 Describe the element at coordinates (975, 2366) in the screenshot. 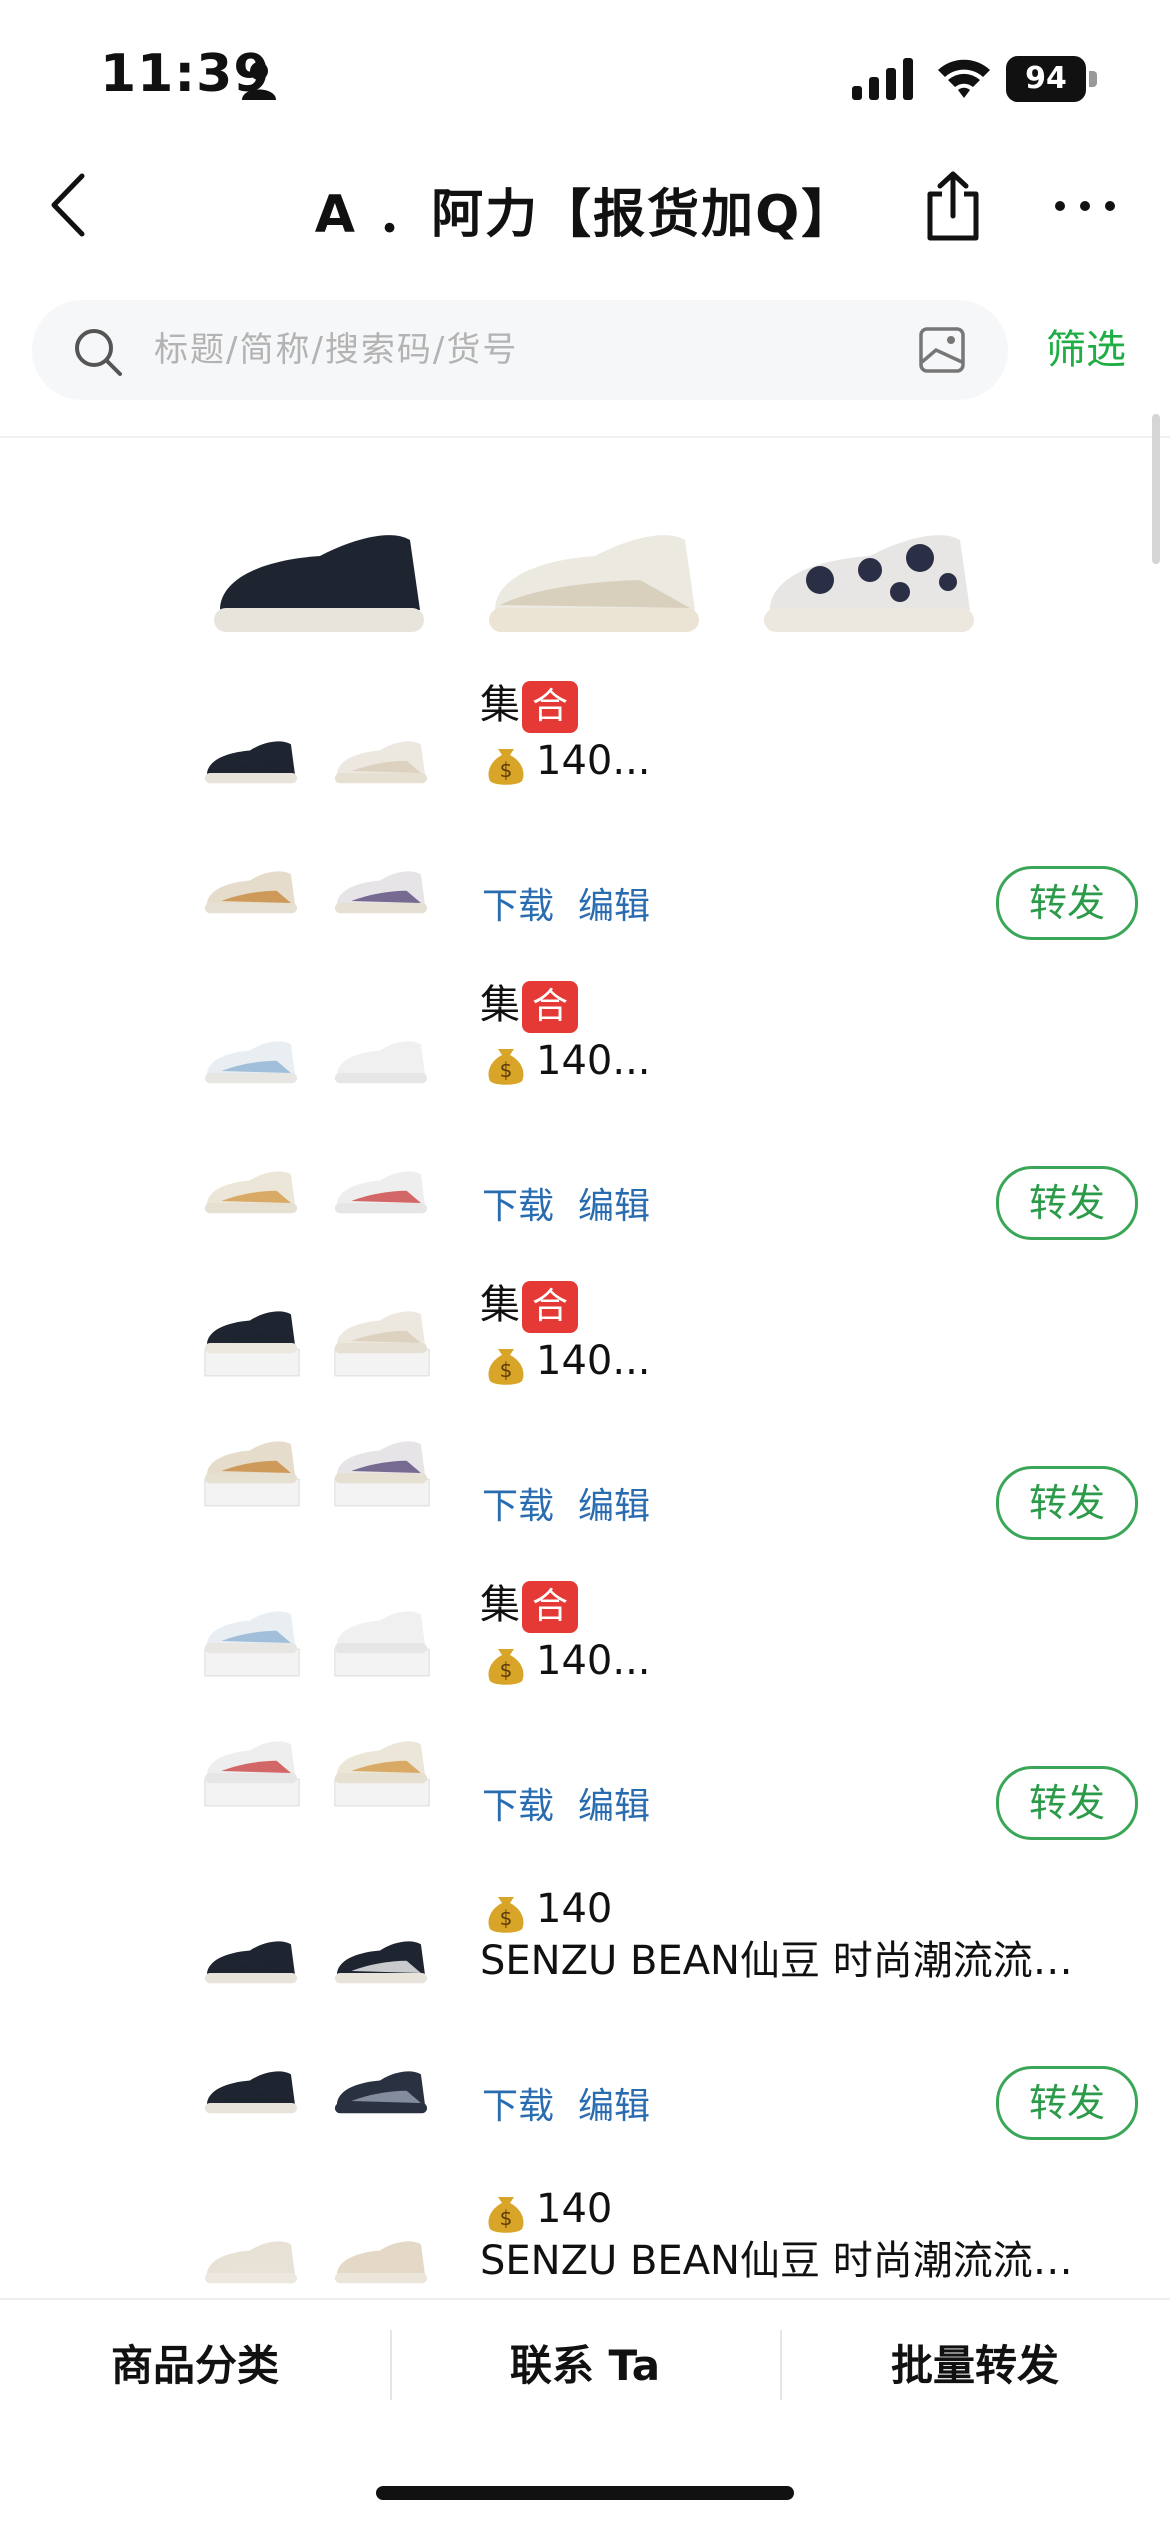

I see `tab-batch-forward: 批量转发` at that location.